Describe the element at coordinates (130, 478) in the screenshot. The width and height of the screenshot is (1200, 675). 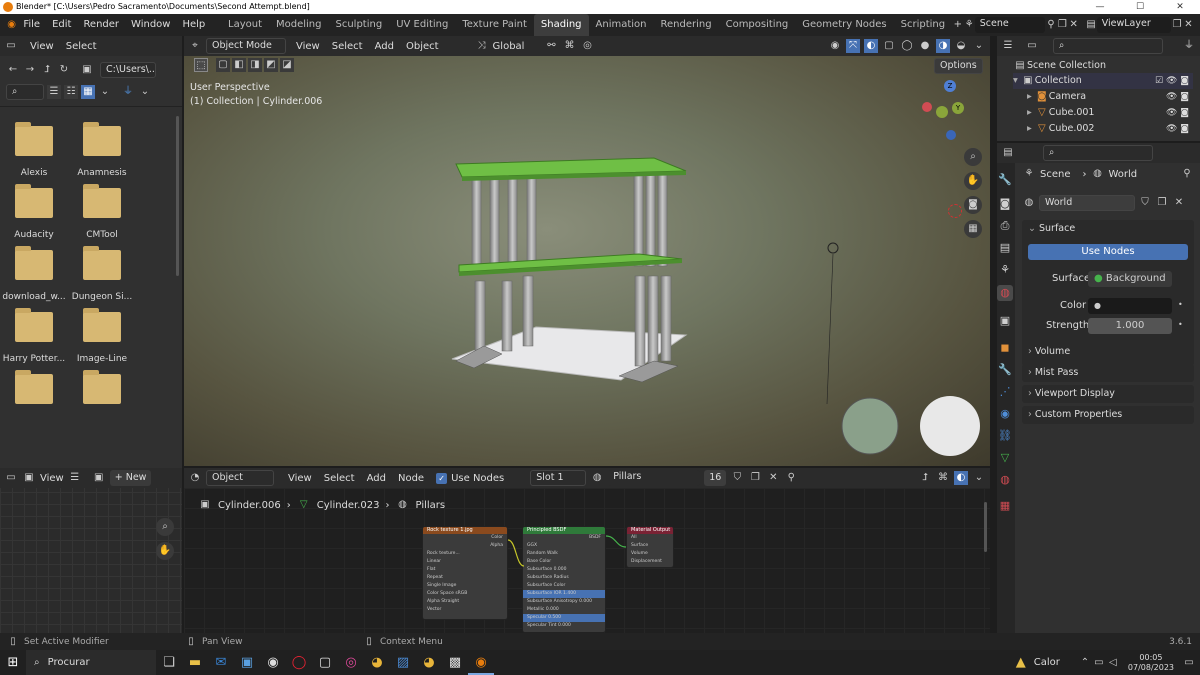
I see `new-image-button: + New` at that location.